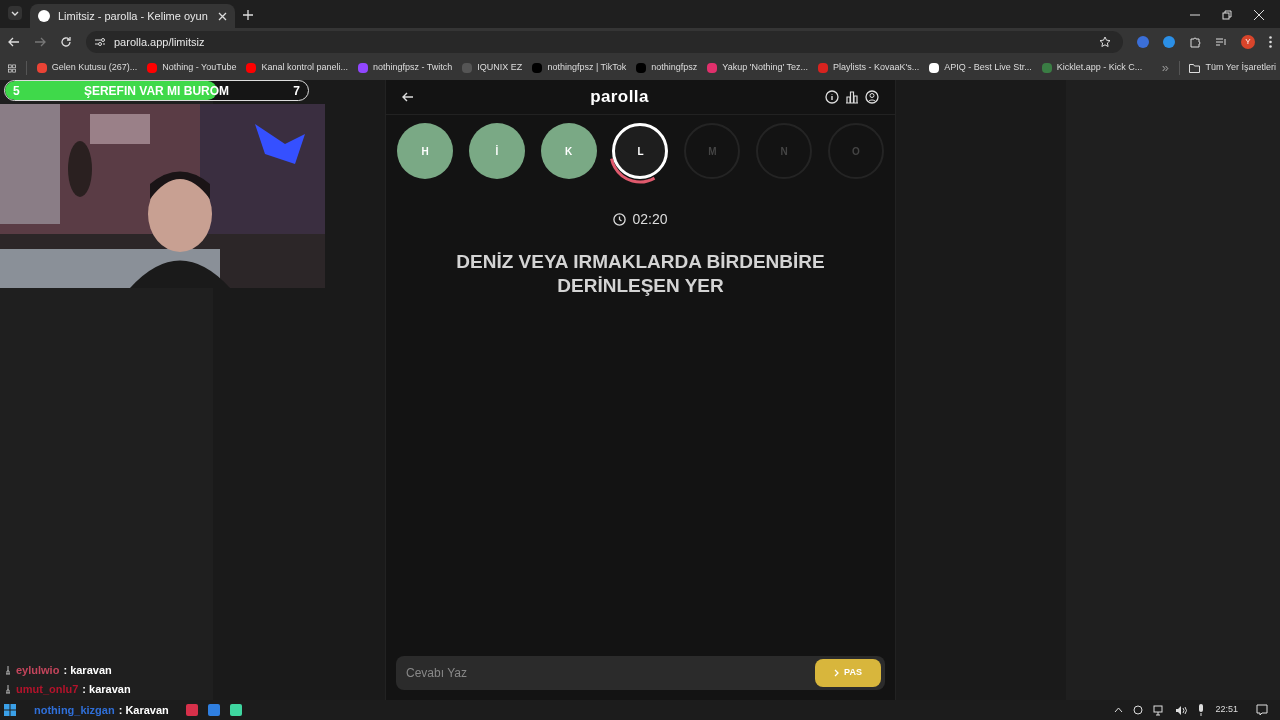 The width and height of the screenshot is (1280, 720). What do you see at coordinates (579, 68) in the screenshot?
I see `bookmark: nothingfpsz | TikTok` at bounding box center [579, 68].